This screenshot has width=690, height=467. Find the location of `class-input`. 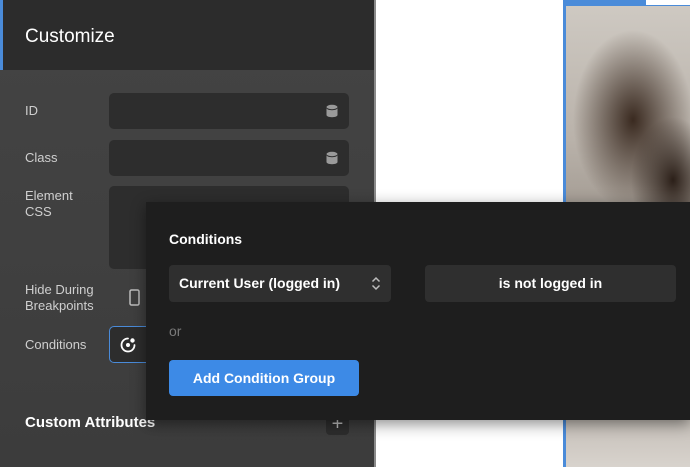

class-input is located at coordinates (229, 158).